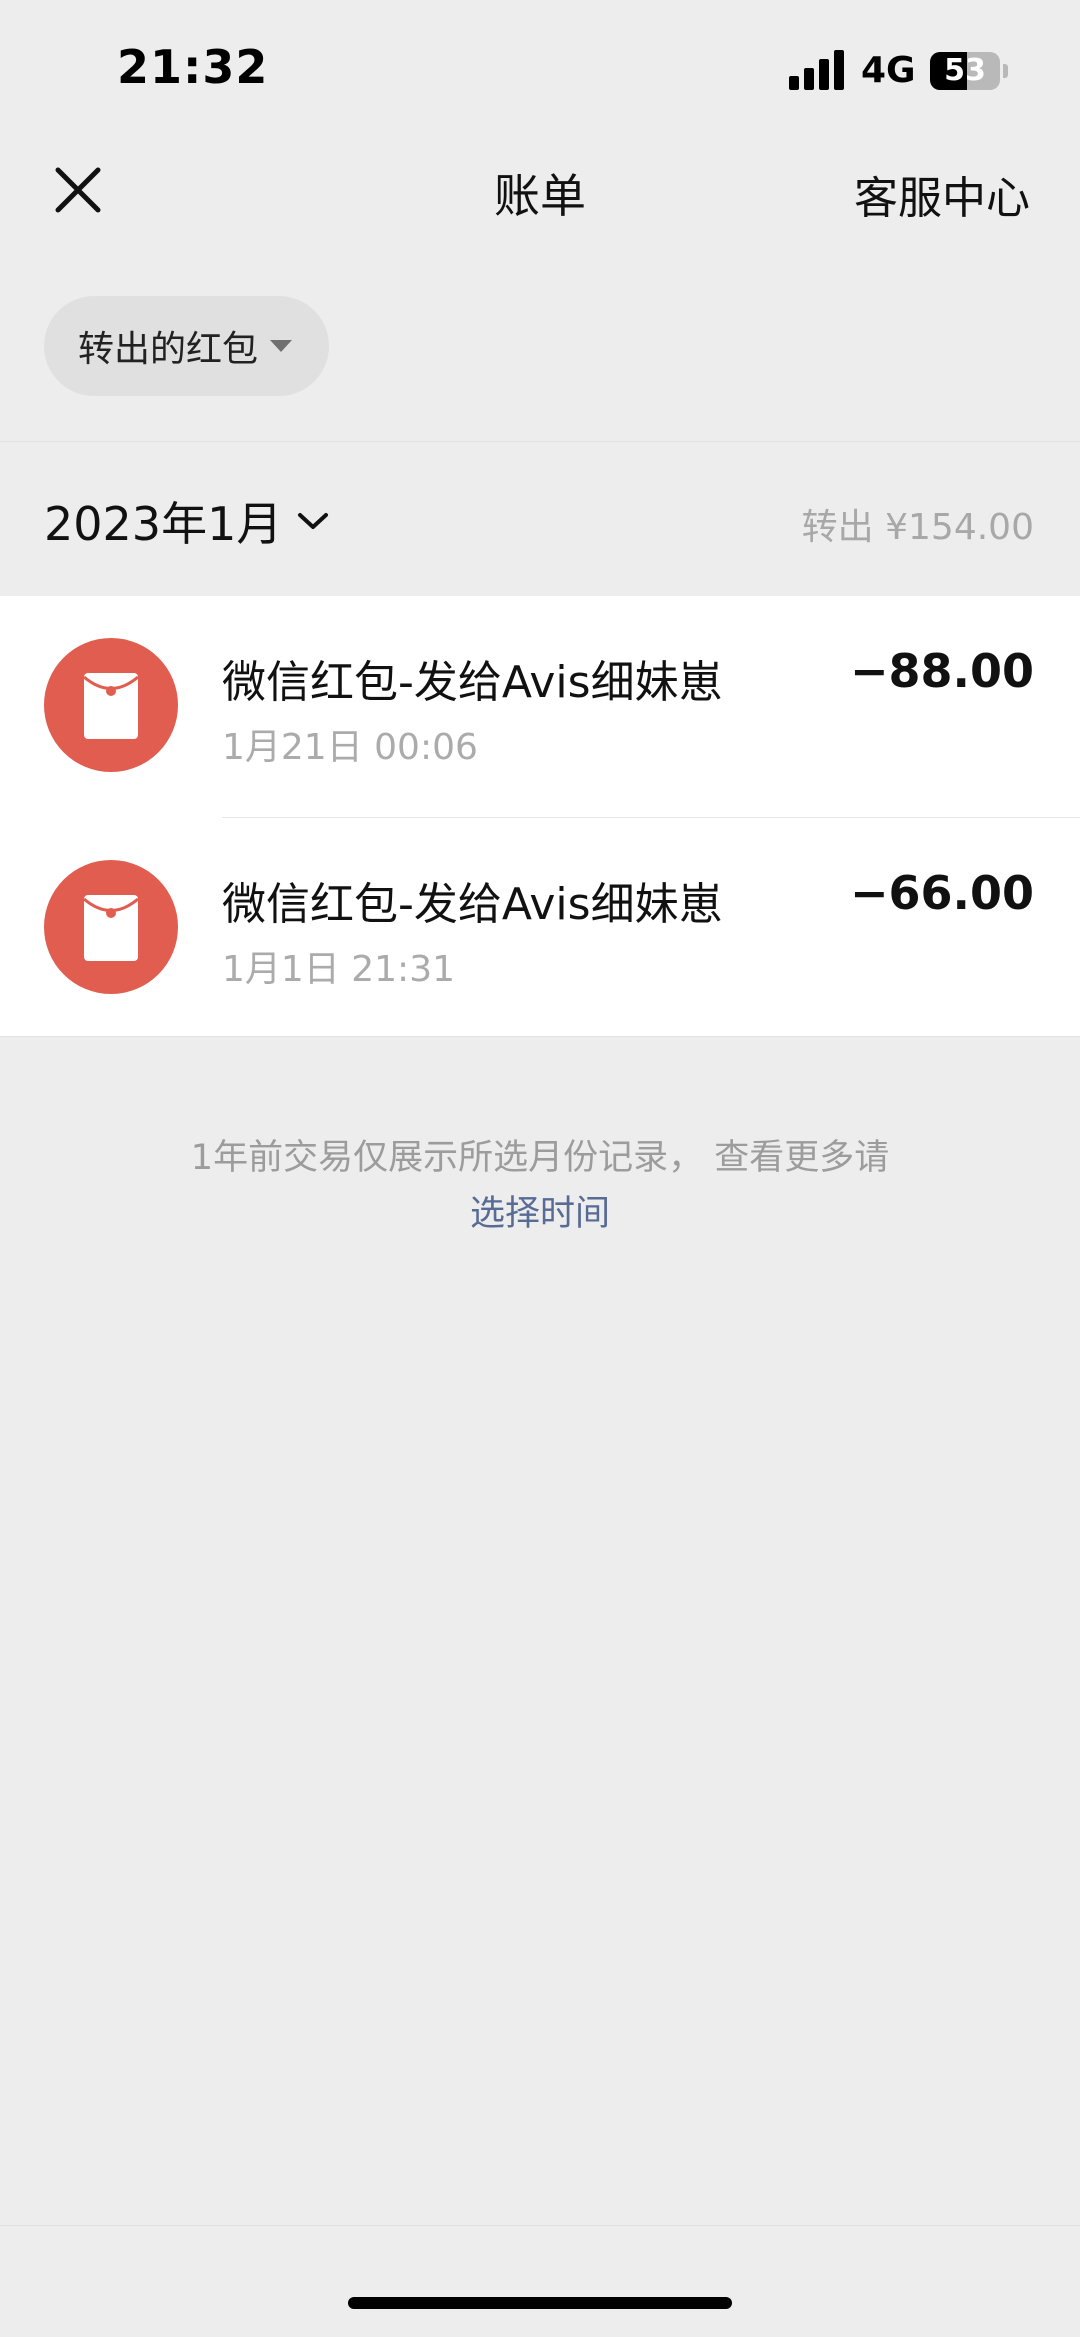  I want to click on filter-label: 转出的红包, so click(168, 349).